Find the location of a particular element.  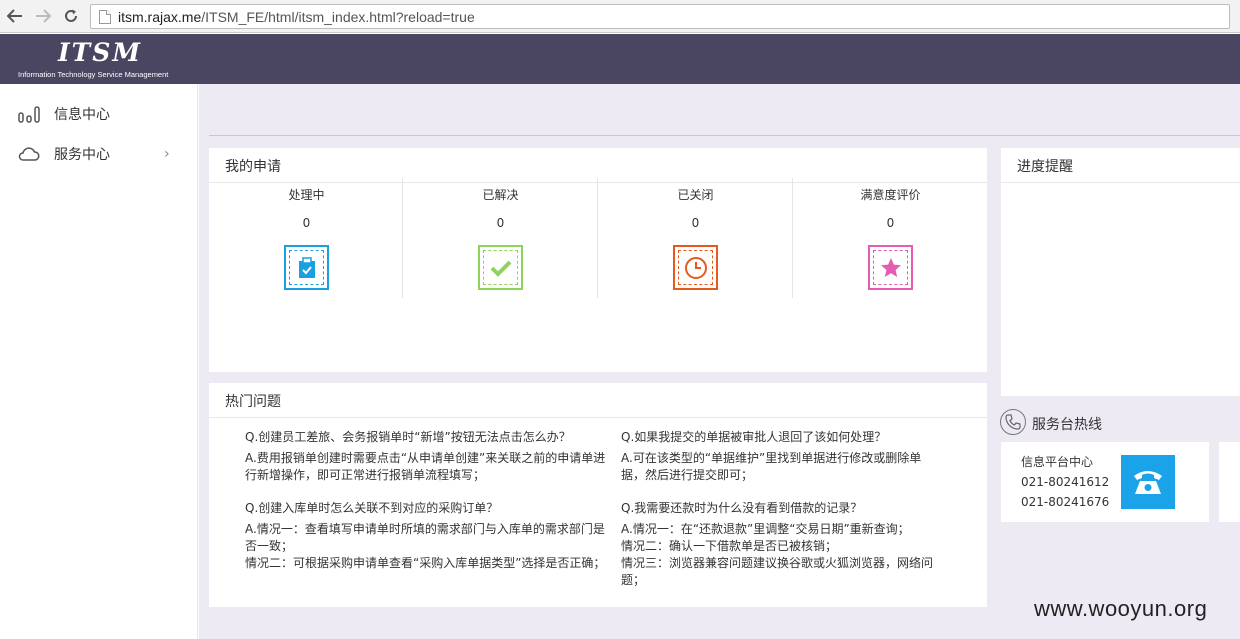

faq-answer: 情况二：确认一下借款单是否已被核销； is located at coordinates (729, 546).